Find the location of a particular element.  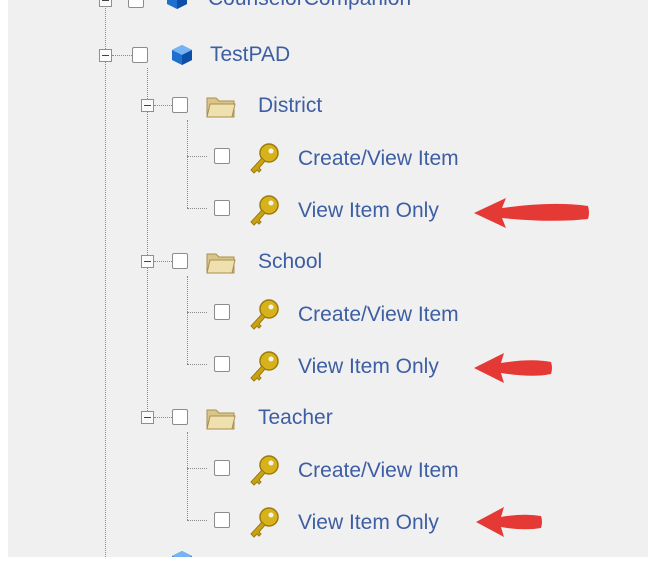

tree-node-label: TestPAD is located at coordinates (250, 54).